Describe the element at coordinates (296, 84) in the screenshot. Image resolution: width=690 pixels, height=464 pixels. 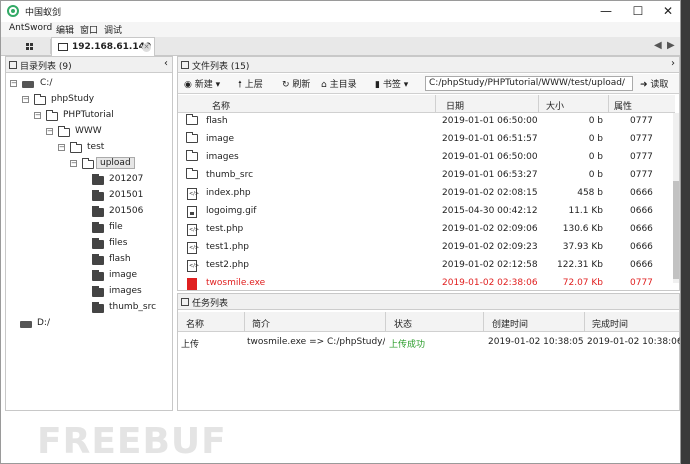
I see `refresh-button: ↻ 刷新` at that location.